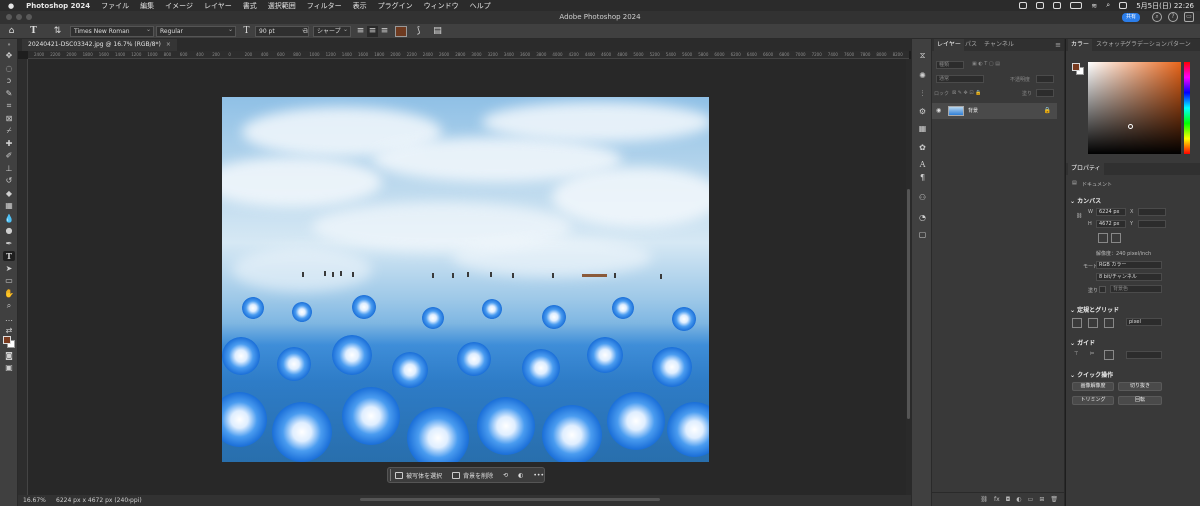 This screenshot has height=506, width=1200. What do you see at coordinates (949, 45) in the screenshot?
I see `tab-layers: レイヤー` at bounding box center [949, 45].